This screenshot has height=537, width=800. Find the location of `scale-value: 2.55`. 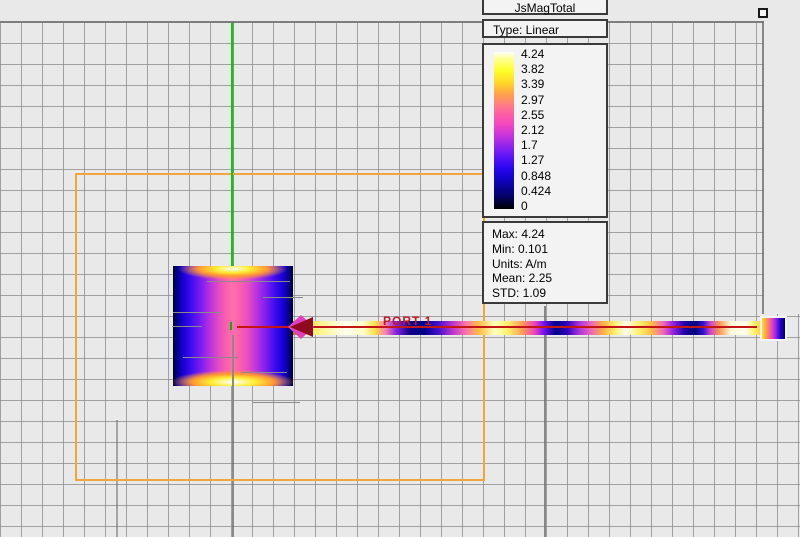

scale-value: 2.55 is located at coordinates (533, 114).